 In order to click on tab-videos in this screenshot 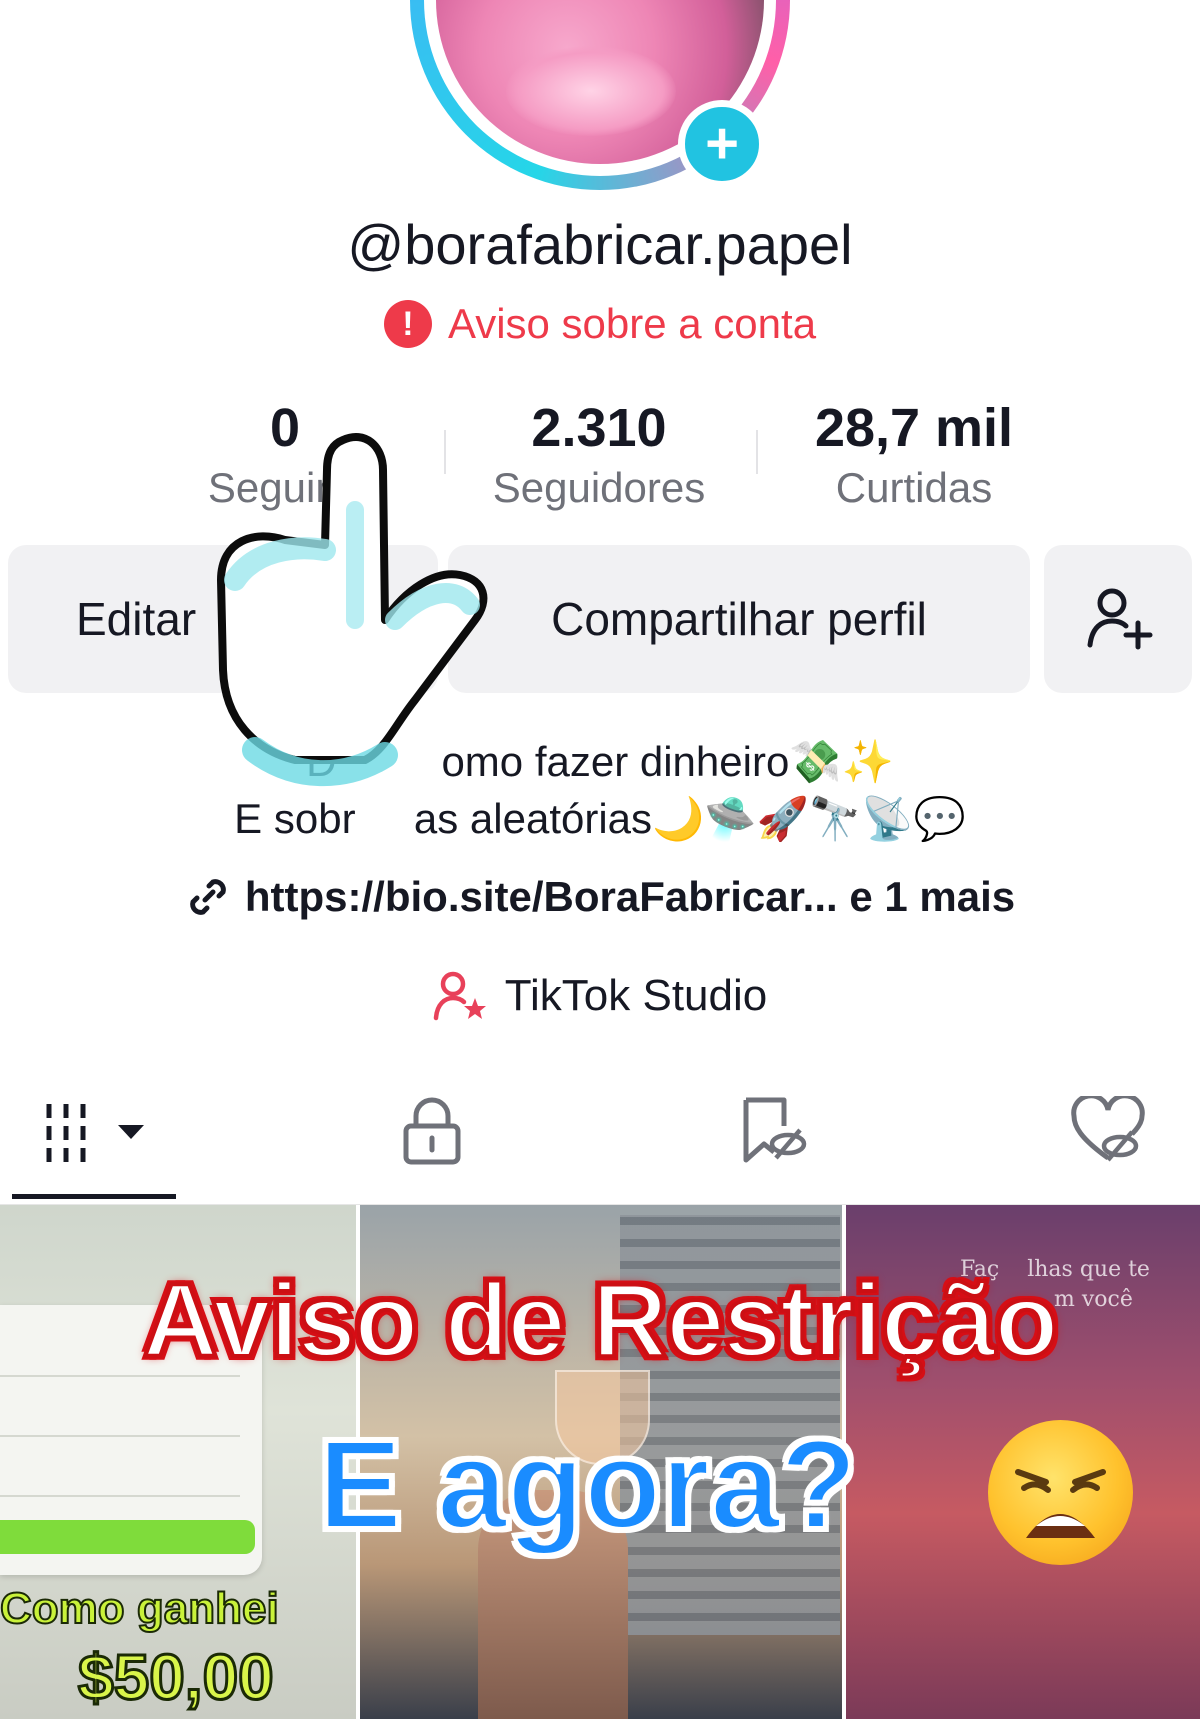, I will do `click(95, 1131)`.